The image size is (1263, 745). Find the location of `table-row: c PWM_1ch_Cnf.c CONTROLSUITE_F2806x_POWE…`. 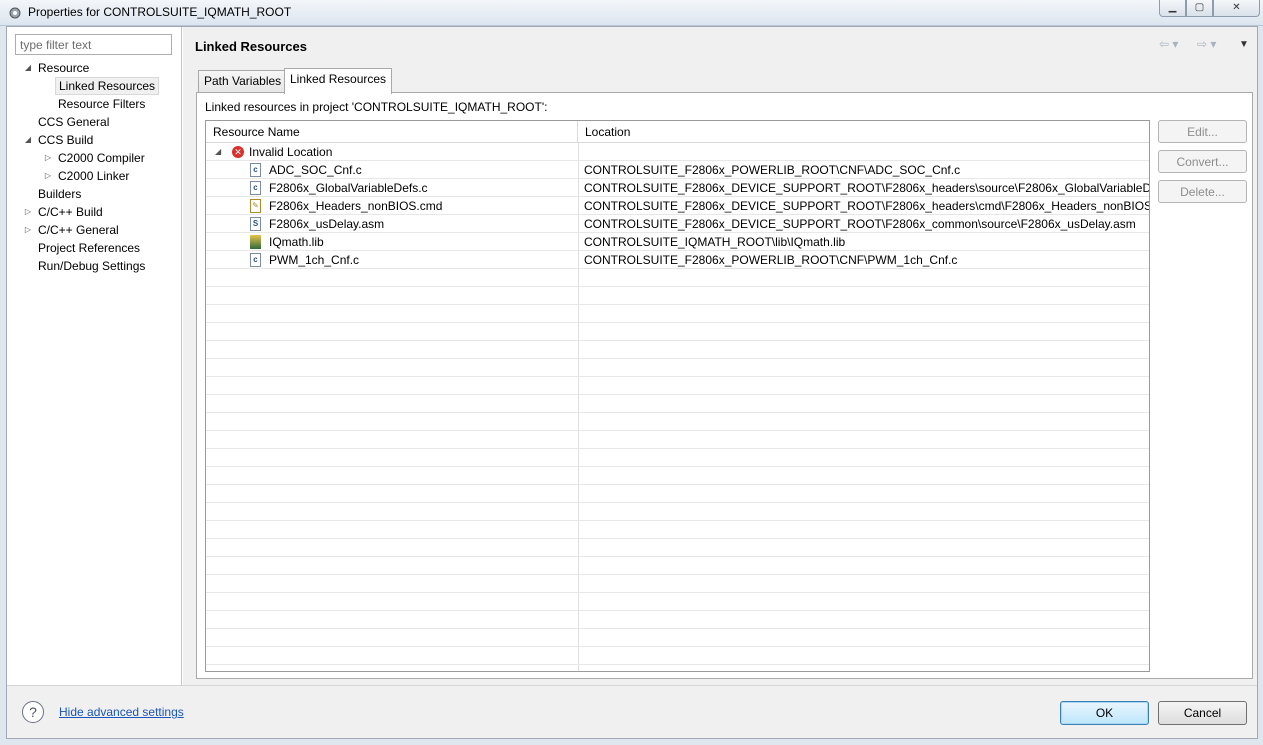

table-row: c PWM_1ch_Cnf.c CONTROLSUITE_F2806x_POWE… is located at coordinates (677, 260).